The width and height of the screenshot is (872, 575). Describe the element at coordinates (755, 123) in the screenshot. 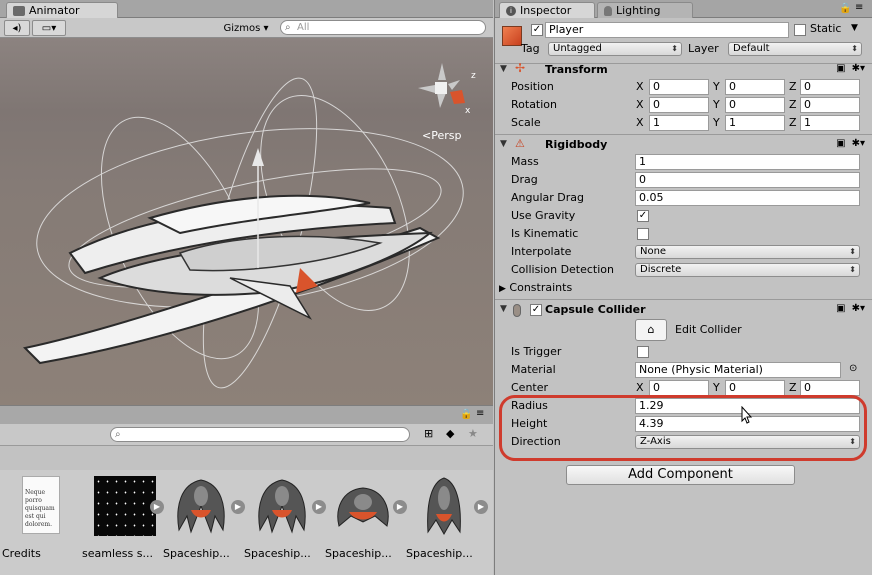

I see `scale-y-field: 1` at that location.